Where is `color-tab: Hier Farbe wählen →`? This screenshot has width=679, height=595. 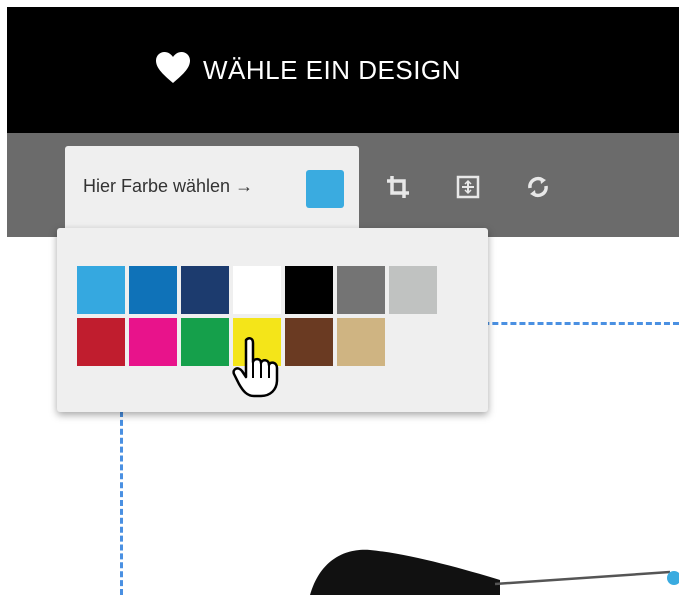 color-tab: Hier Farbe wählen → is located at coordinates (212, 191).